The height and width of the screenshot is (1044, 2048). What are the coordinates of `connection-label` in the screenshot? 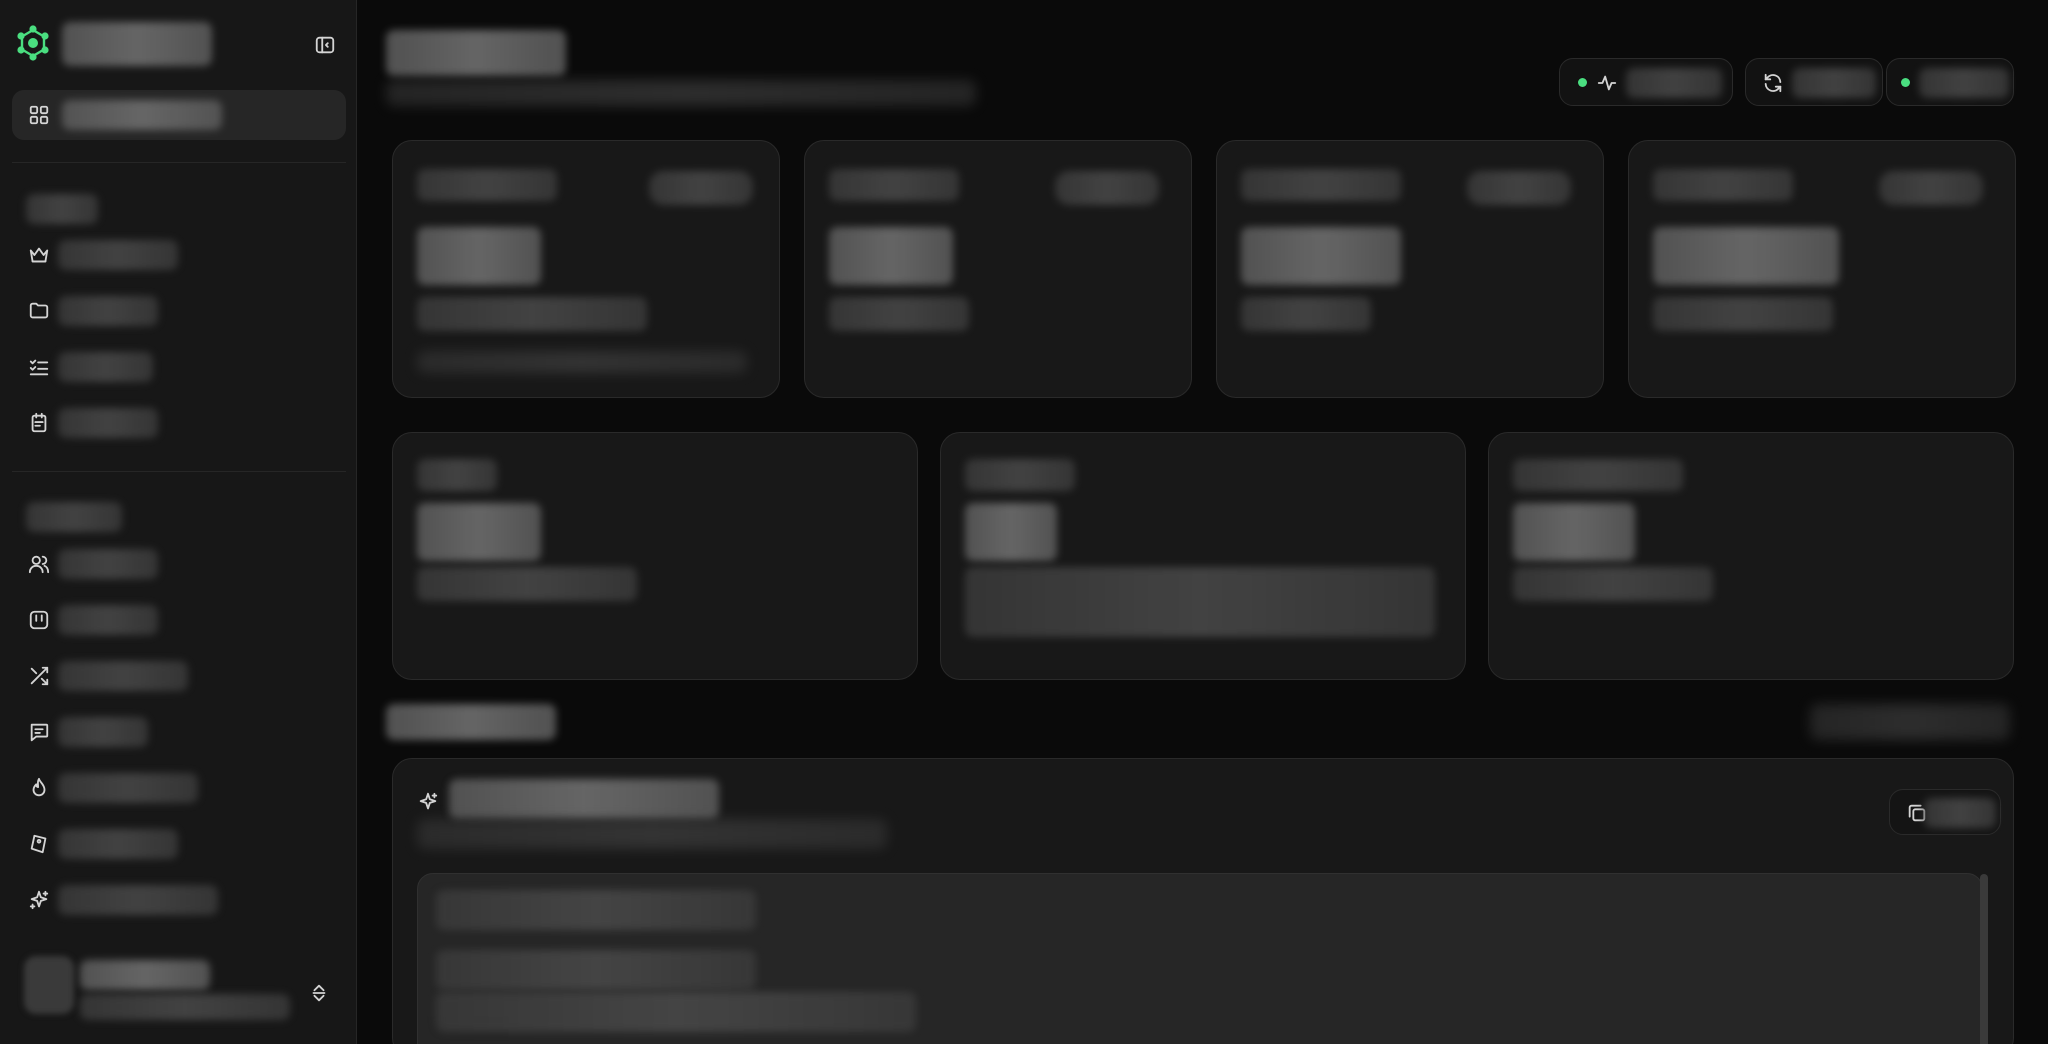 It's located at (1964, 83).